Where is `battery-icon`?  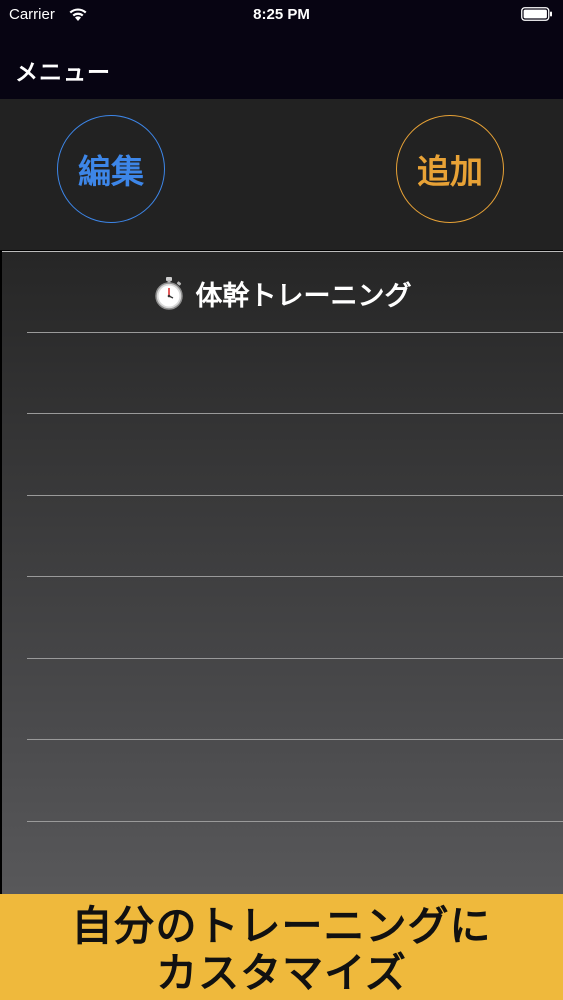 battery-icon is located at coordinates (536, 14).